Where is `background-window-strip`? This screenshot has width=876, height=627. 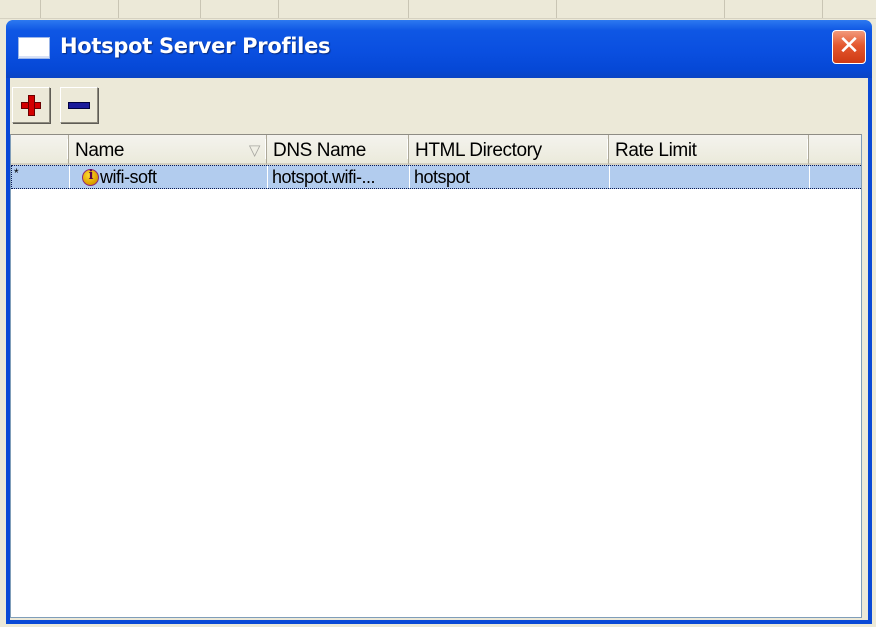
background-window-strip is located at coordinates (438, 9).